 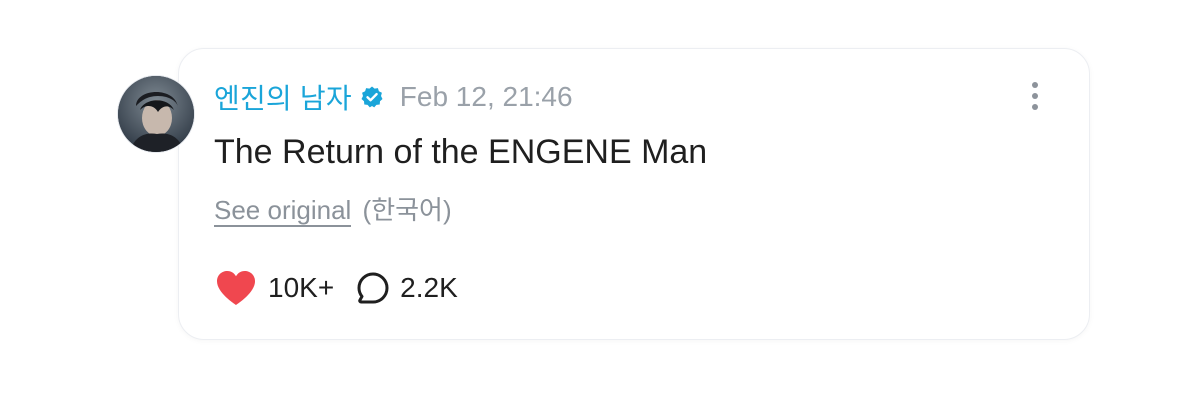 What do you see at coordinates (373, 288) in the screenshot?
I see `comment-bubble-icon` at bounding box center [373, 288].